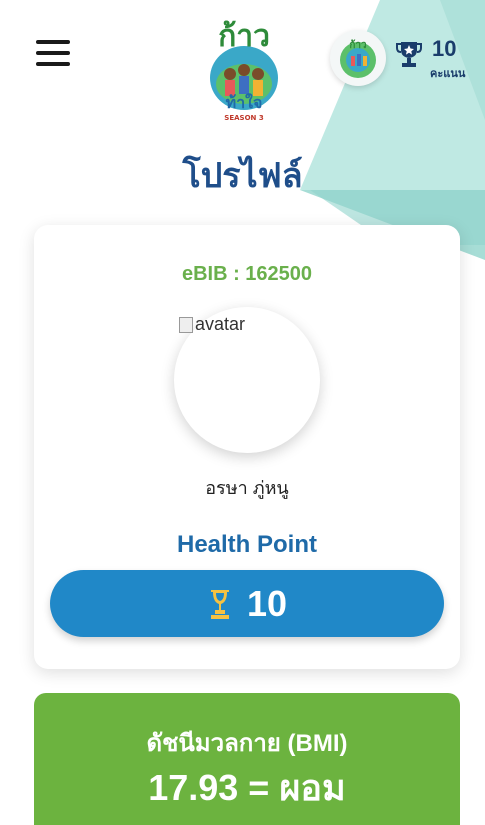 The height and width of the screenshot is (825, 485). What do you see at coordinates (267, 603) in the screenshot?
I see `health-point-value: 10` at bounding box center [267, 603].